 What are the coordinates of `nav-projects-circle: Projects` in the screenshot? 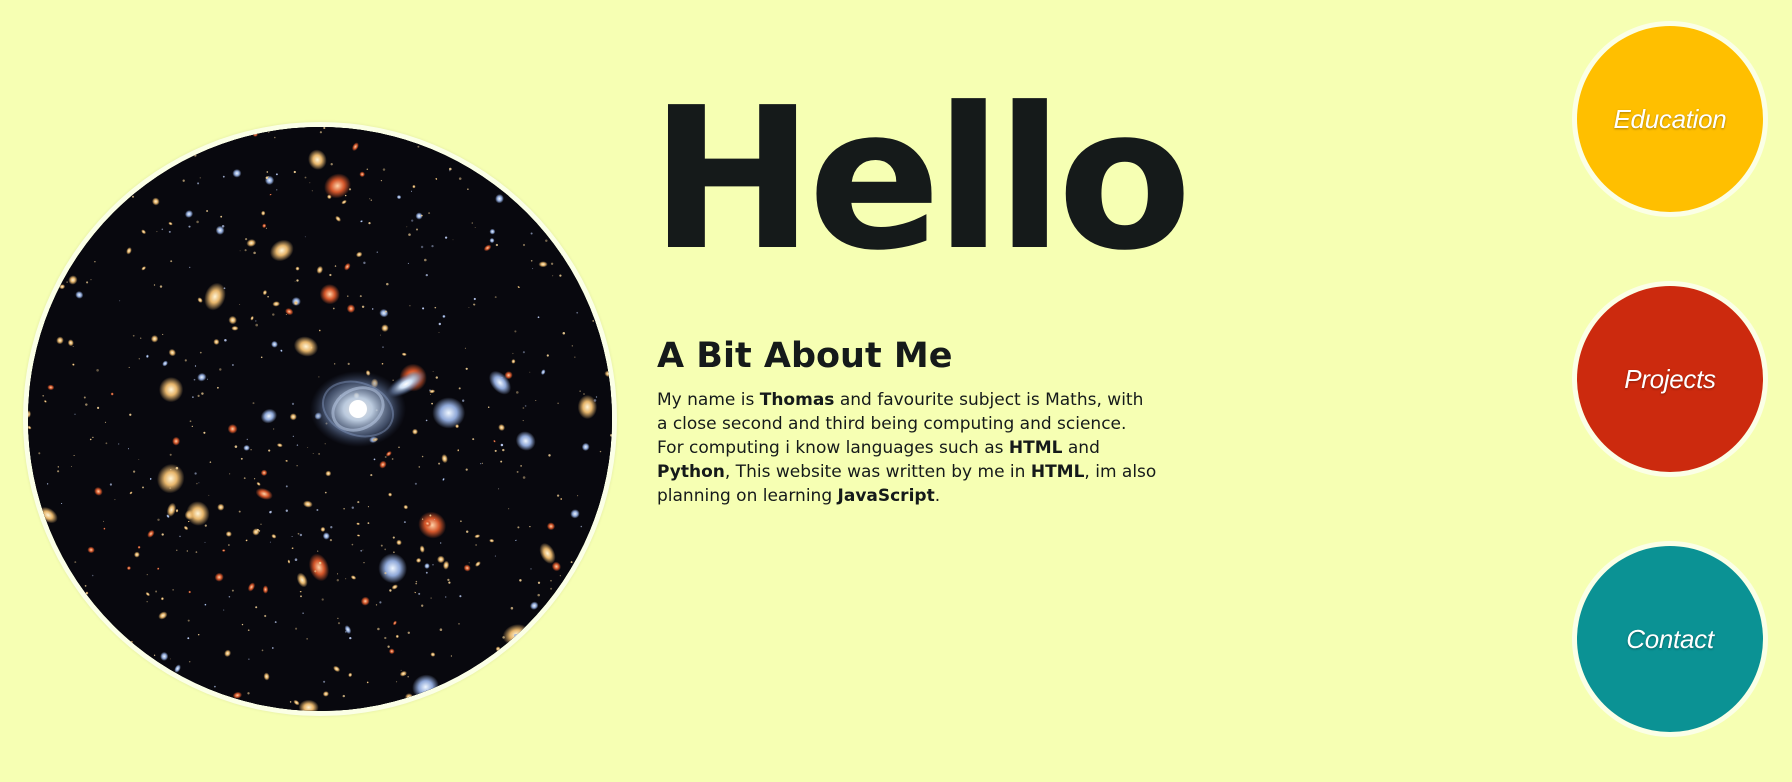 It's located at (1670, 379).